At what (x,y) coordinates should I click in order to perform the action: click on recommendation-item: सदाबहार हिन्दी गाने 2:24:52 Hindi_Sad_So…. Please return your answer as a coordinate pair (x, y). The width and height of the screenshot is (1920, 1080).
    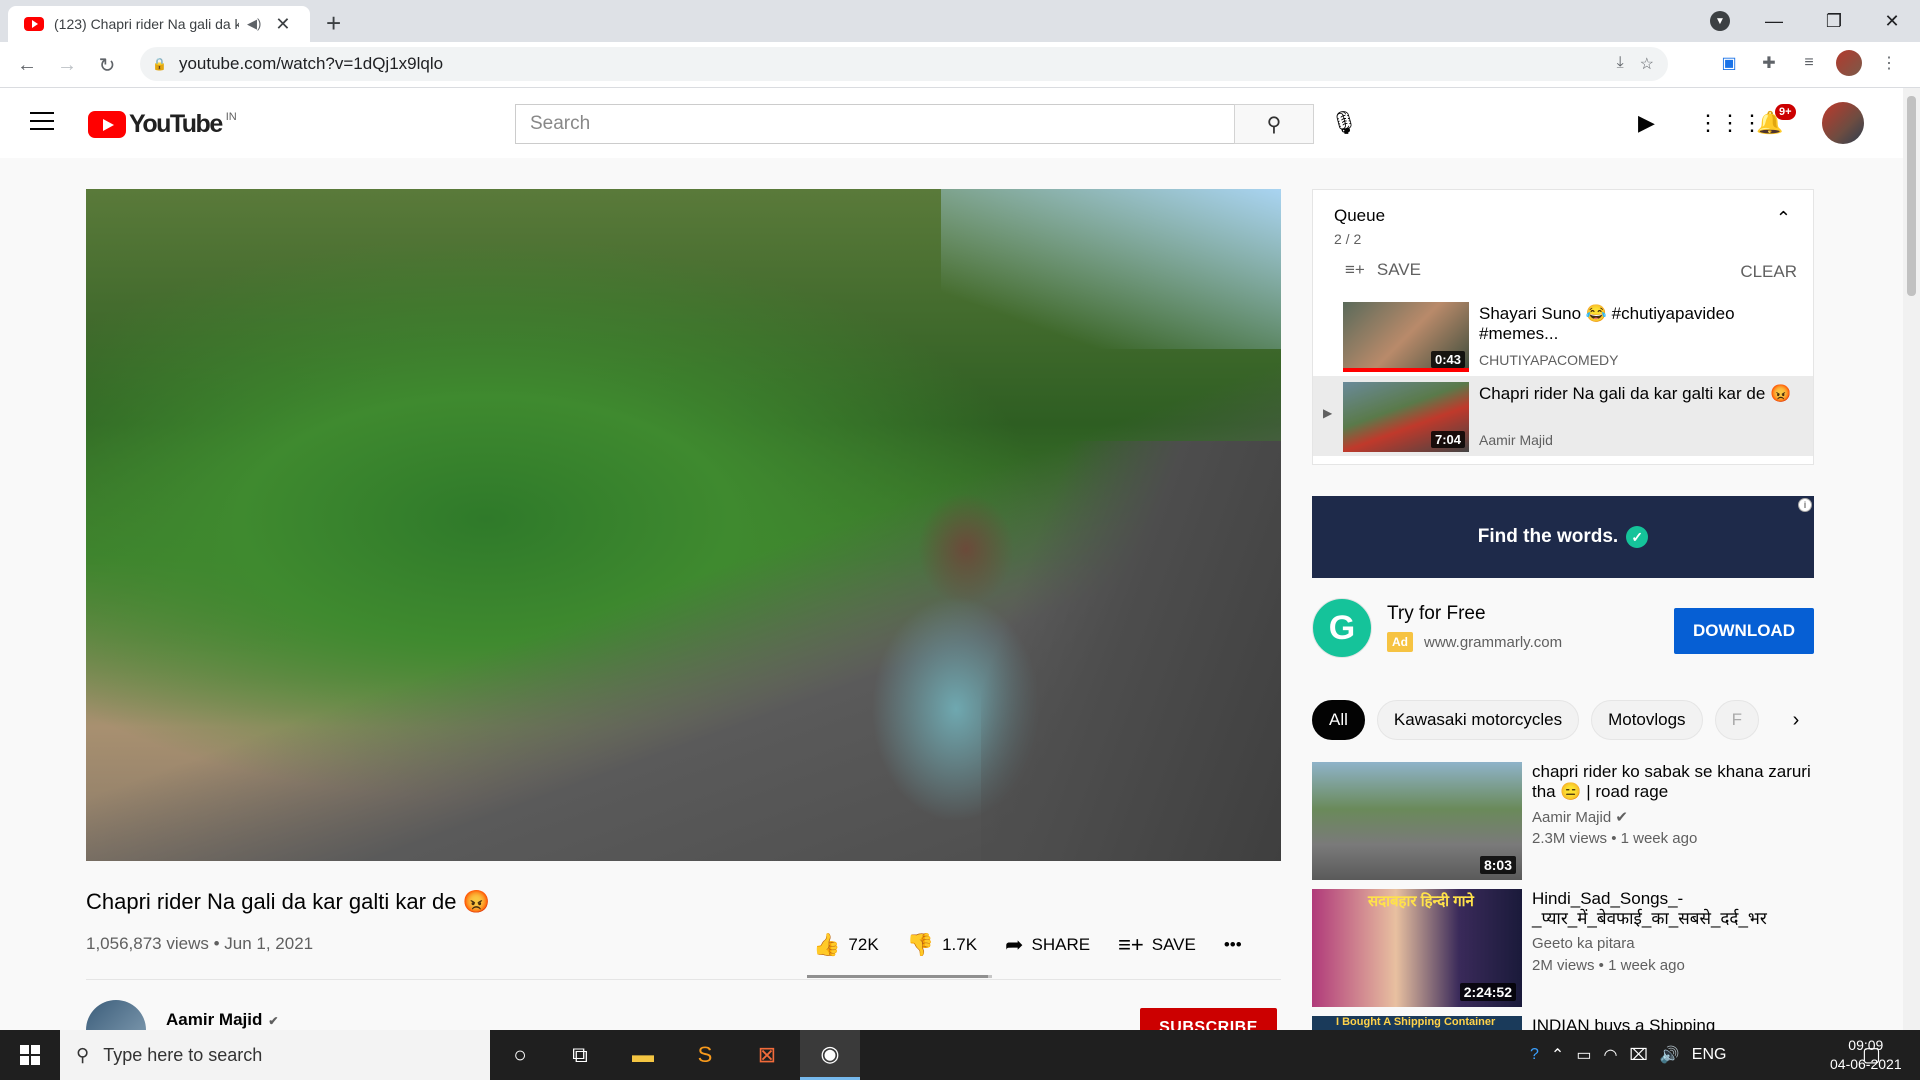
    Looking at the image, I should click on (1563, 948).